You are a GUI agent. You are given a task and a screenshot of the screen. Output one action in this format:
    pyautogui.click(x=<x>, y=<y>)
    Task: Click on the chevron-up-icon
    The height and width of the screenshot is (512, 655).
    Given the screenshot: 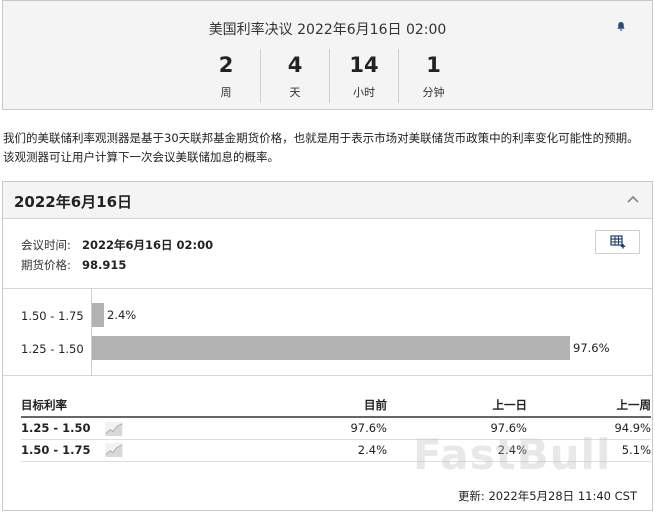 What is the action you would take?
    pyautogui.click(x=633, y=199)
    